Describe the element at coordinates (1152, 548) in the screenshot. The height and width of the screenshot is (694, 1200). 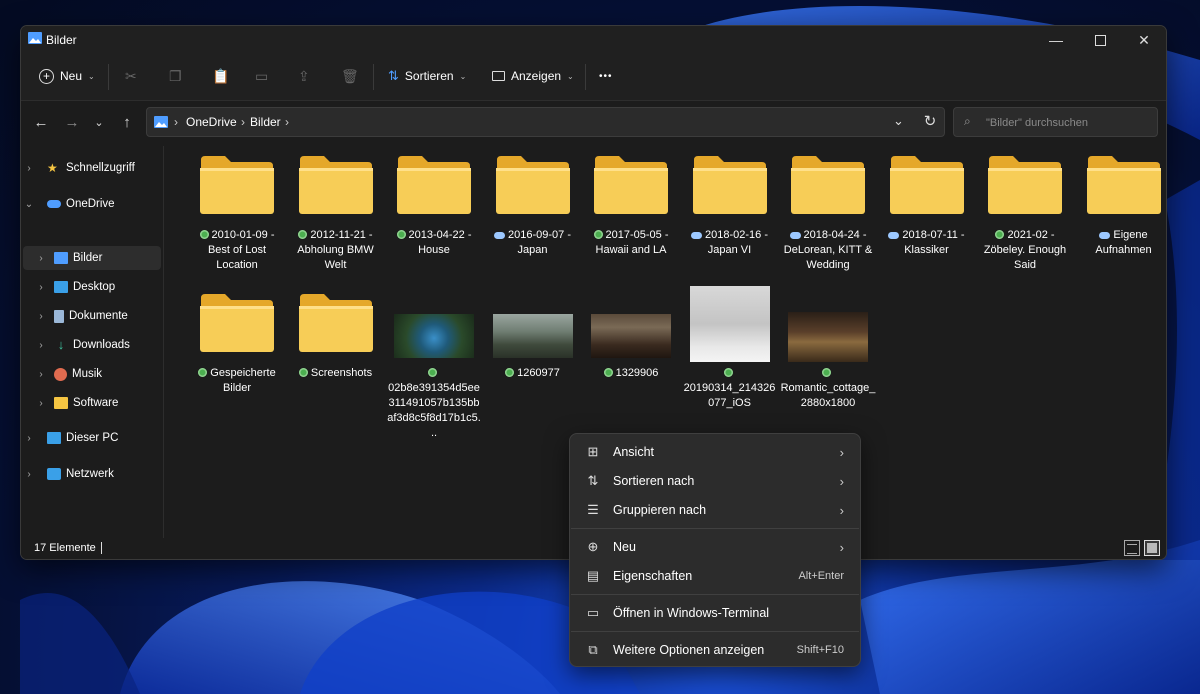
I see `large-icons-view-button` at that location.